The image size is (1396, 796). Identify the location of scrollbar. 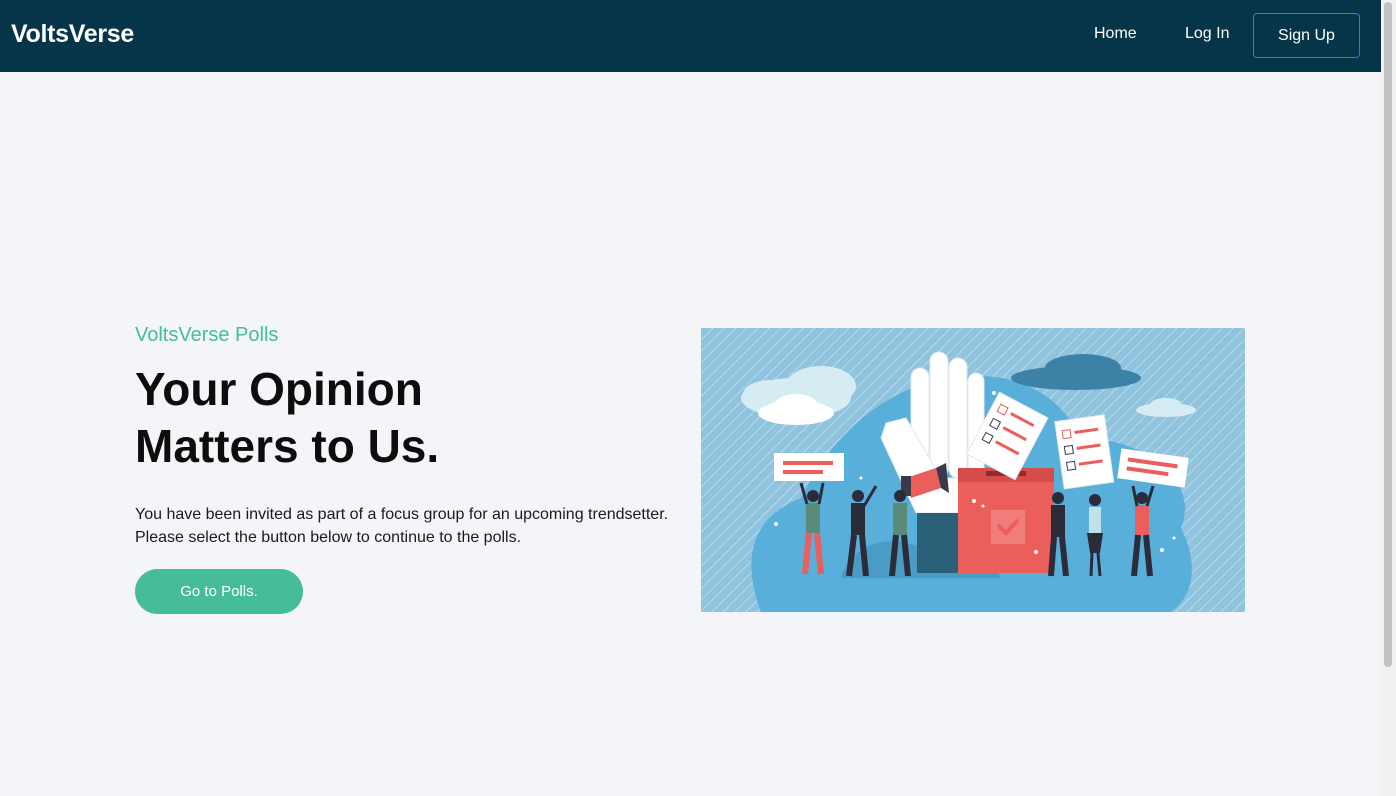
(1388, 398).